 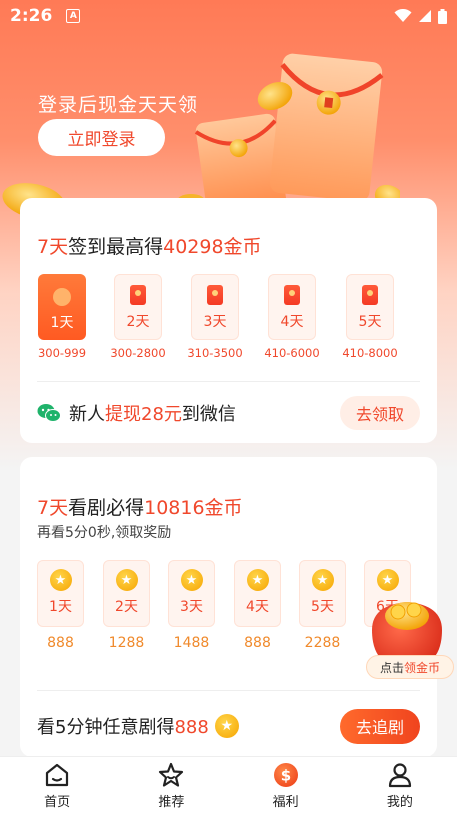 What do you see at coordinates (152, 414) in the screenshot?
I see `newuser-withdraw-text: 新人提现28元到微信` at bounding box center [152, 414].